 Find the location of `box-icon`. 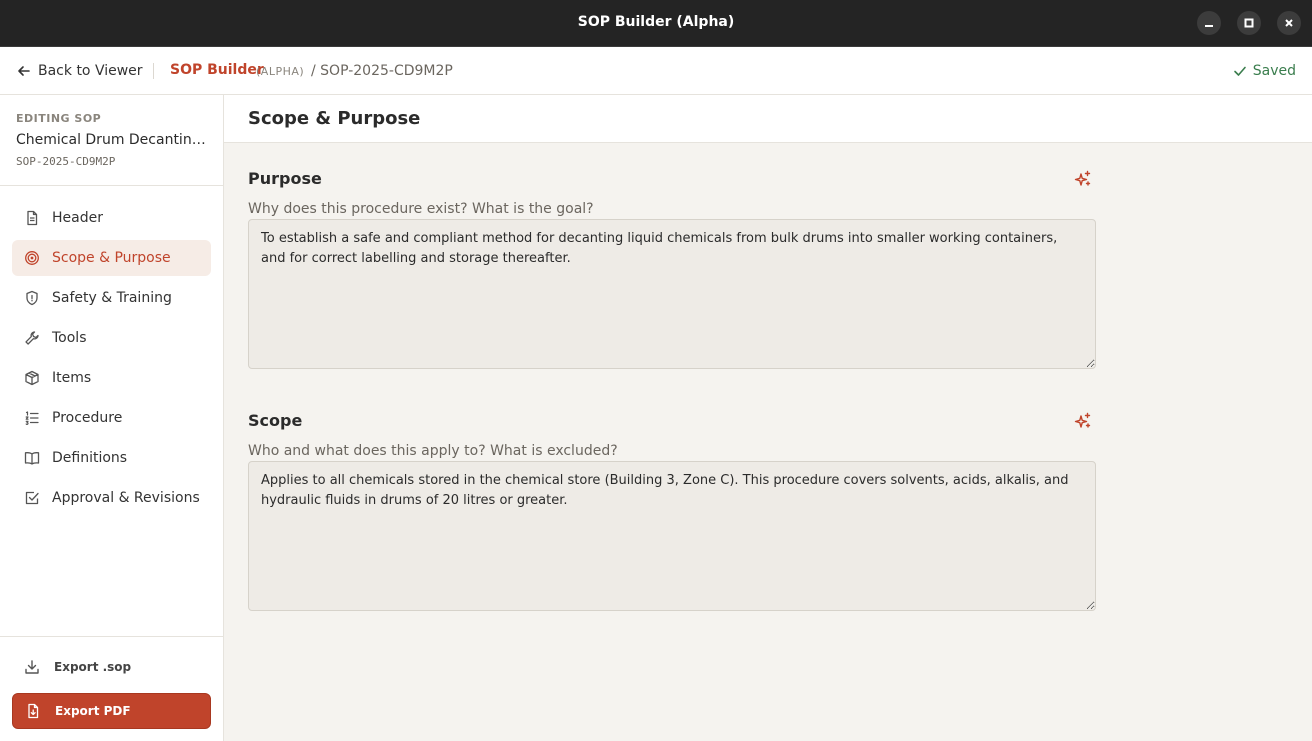

box-icon is located at coordinates (32, 378).